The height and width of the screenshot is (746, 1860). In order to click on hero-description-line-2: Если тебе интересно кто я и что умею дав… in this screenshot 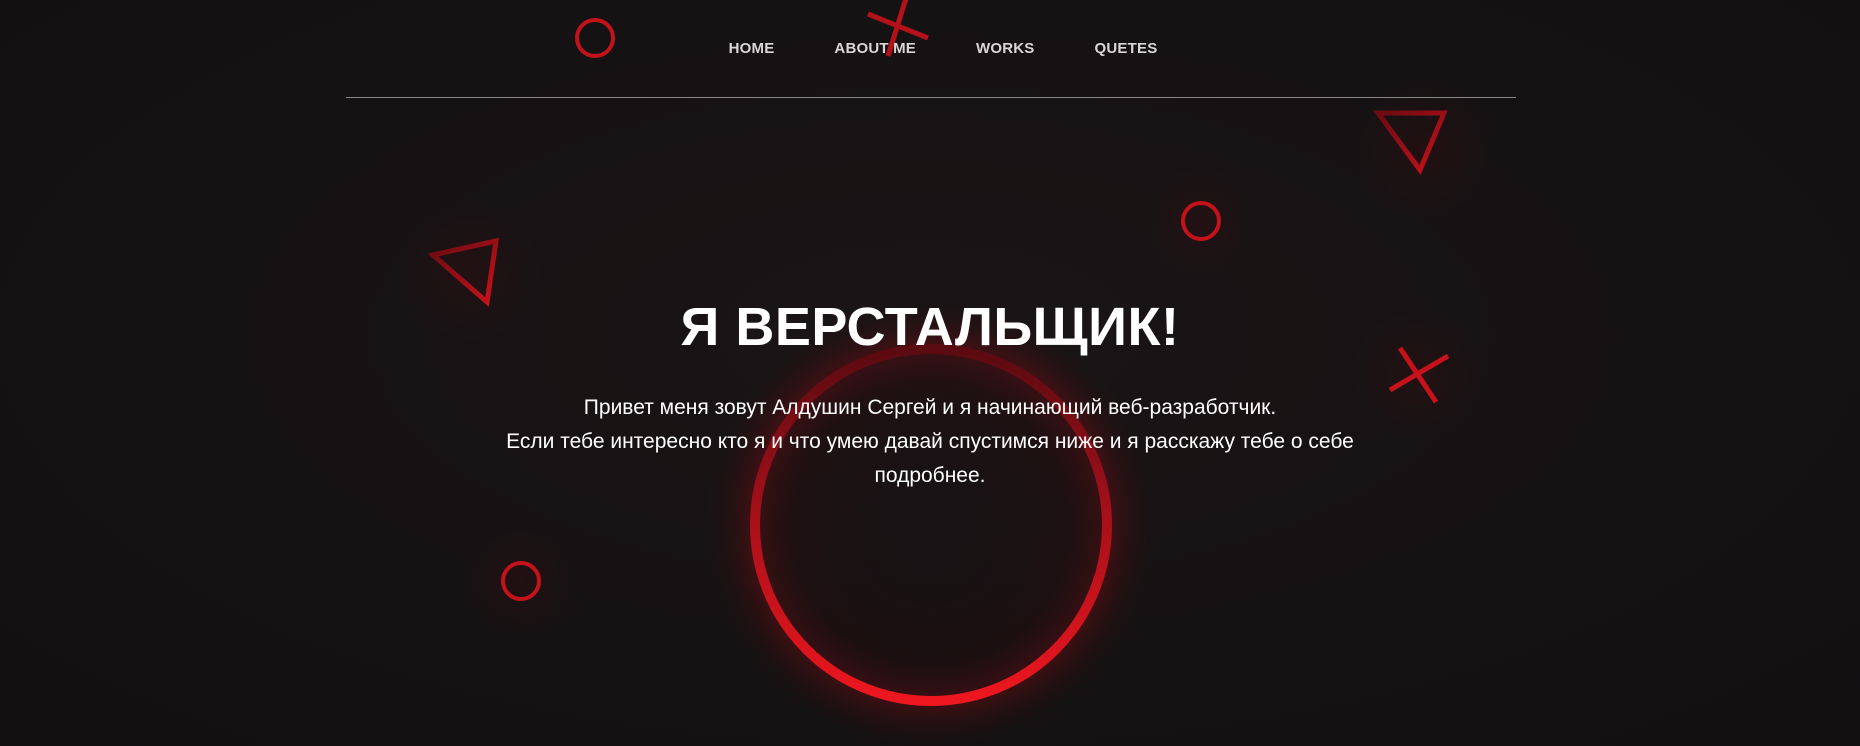, I will do `click(930, 458)`.